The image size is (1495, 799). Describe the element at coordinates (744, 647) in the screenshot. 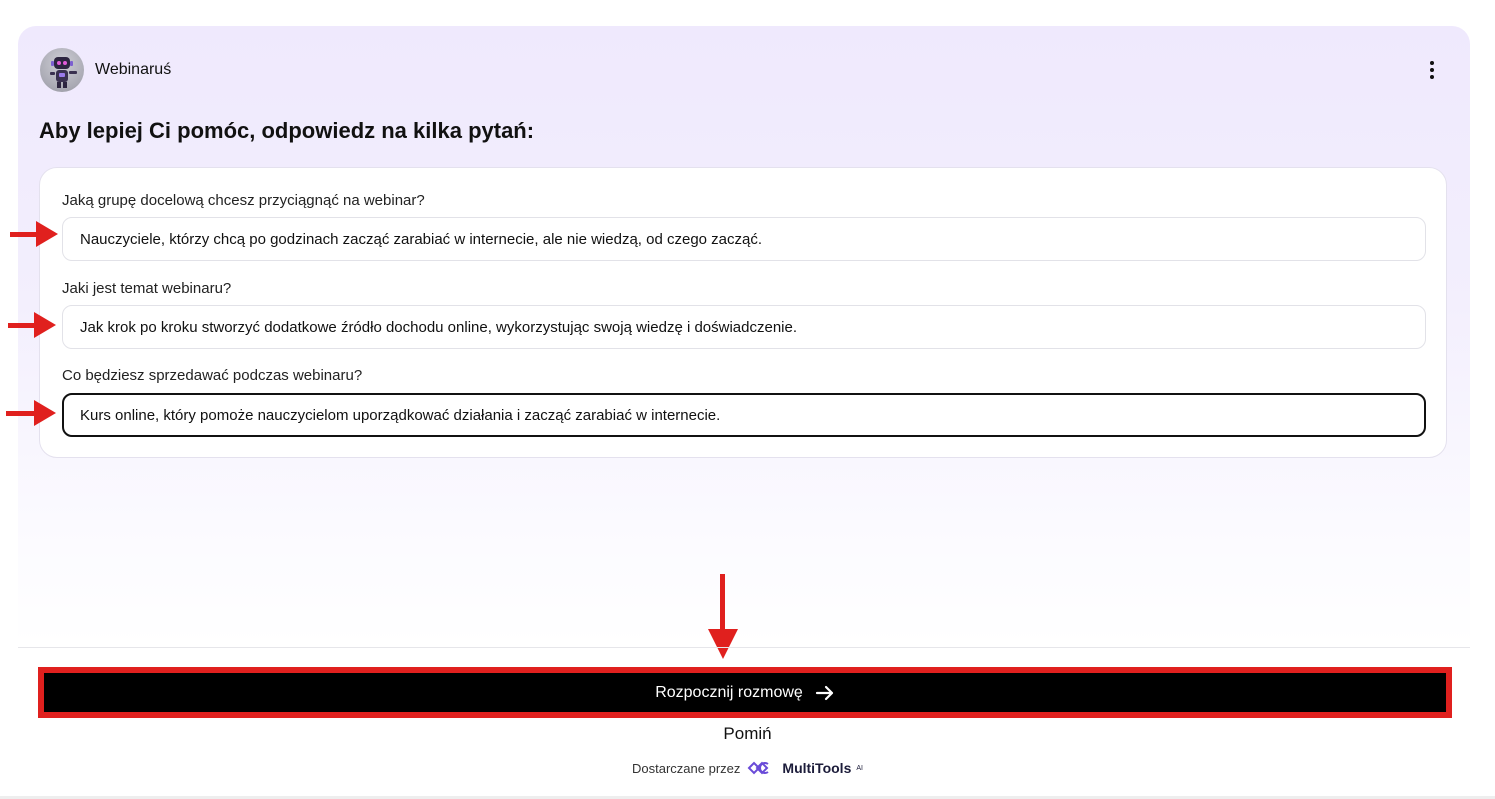

I see `divider` at that location.